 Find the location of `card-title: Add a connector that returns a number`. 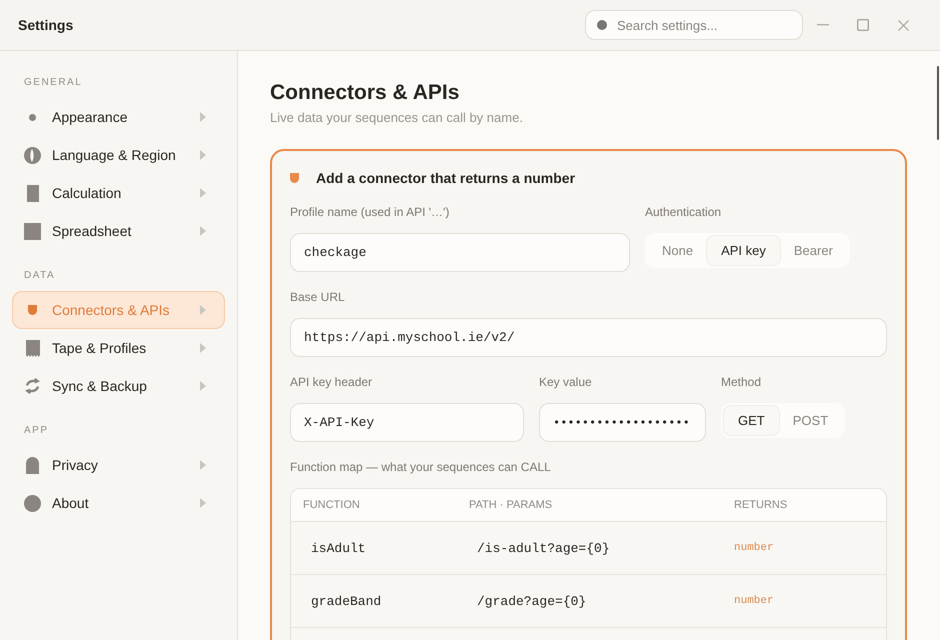

card-title: Add a connector that returns a number is located at coordinates (446, 178).